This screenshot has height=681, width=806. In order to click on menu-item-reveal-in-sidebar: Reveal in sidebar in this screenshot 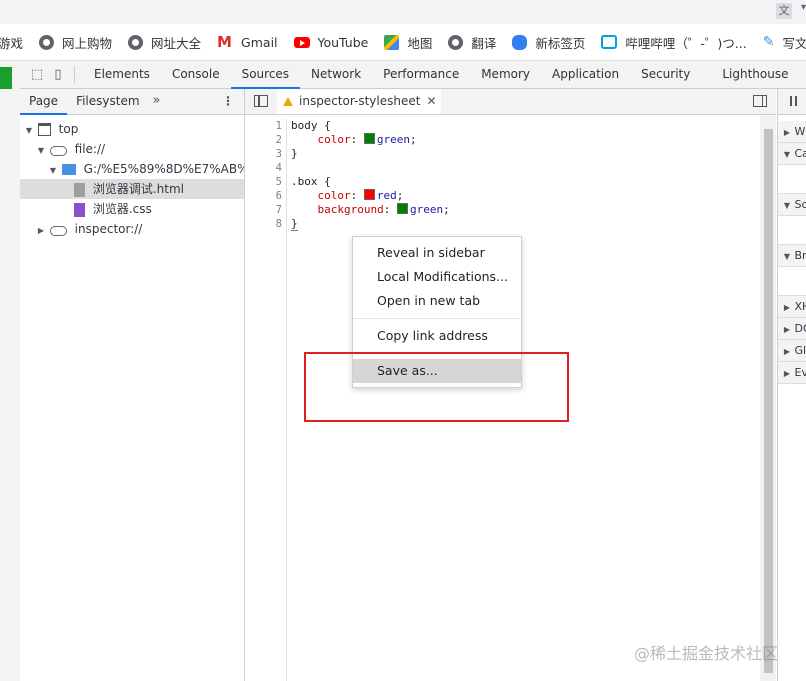, I will do `click(437, 253)`.